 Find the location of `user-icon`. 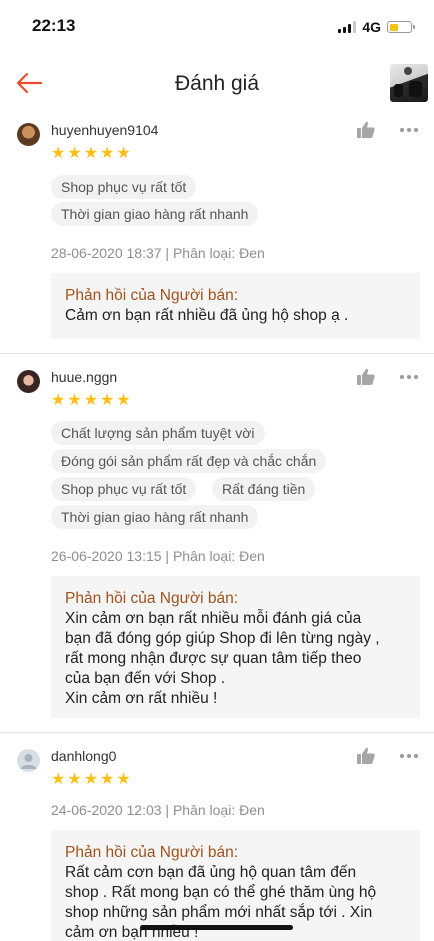

user-icon is located at coordinates (28, 761).